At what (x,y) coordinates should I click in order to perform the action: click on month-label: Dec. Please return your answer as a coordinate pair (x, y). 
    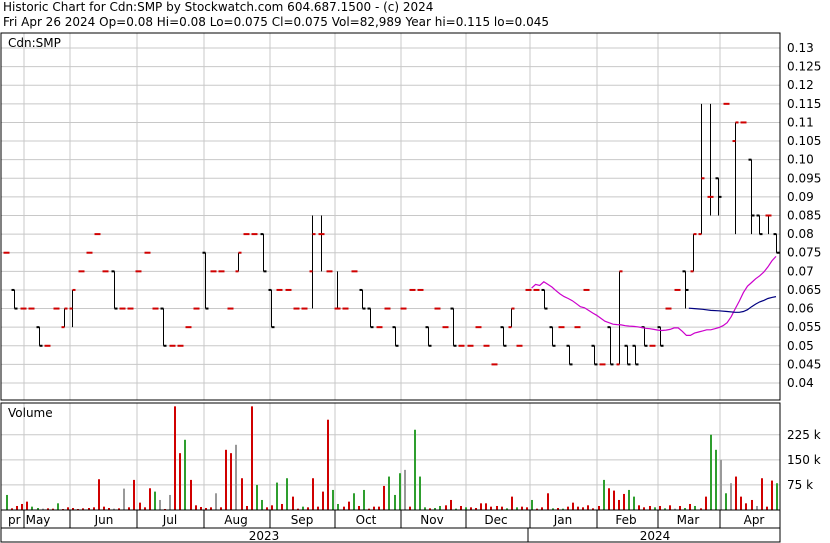
    Looking at the image, I should click on (495, 520).